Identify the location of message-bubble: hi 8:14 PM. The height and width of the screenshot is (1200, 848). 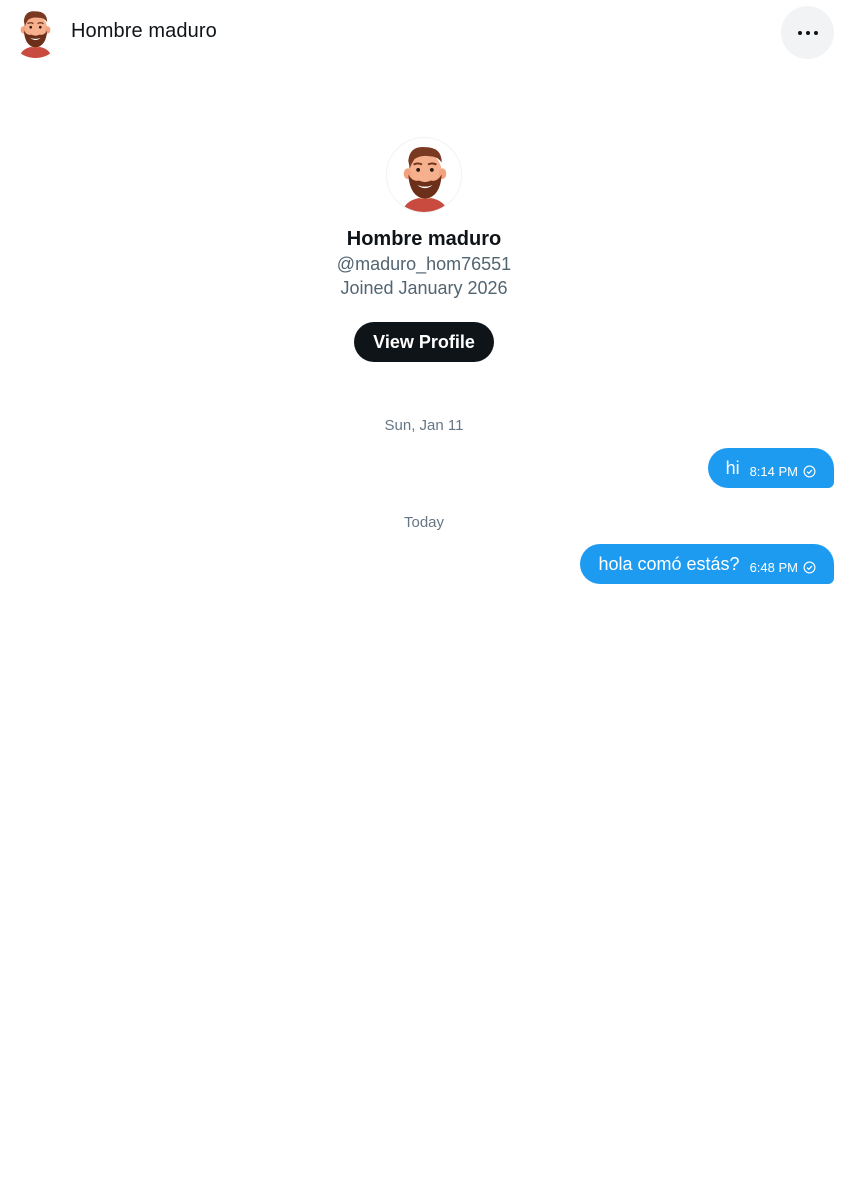
(770, 468).